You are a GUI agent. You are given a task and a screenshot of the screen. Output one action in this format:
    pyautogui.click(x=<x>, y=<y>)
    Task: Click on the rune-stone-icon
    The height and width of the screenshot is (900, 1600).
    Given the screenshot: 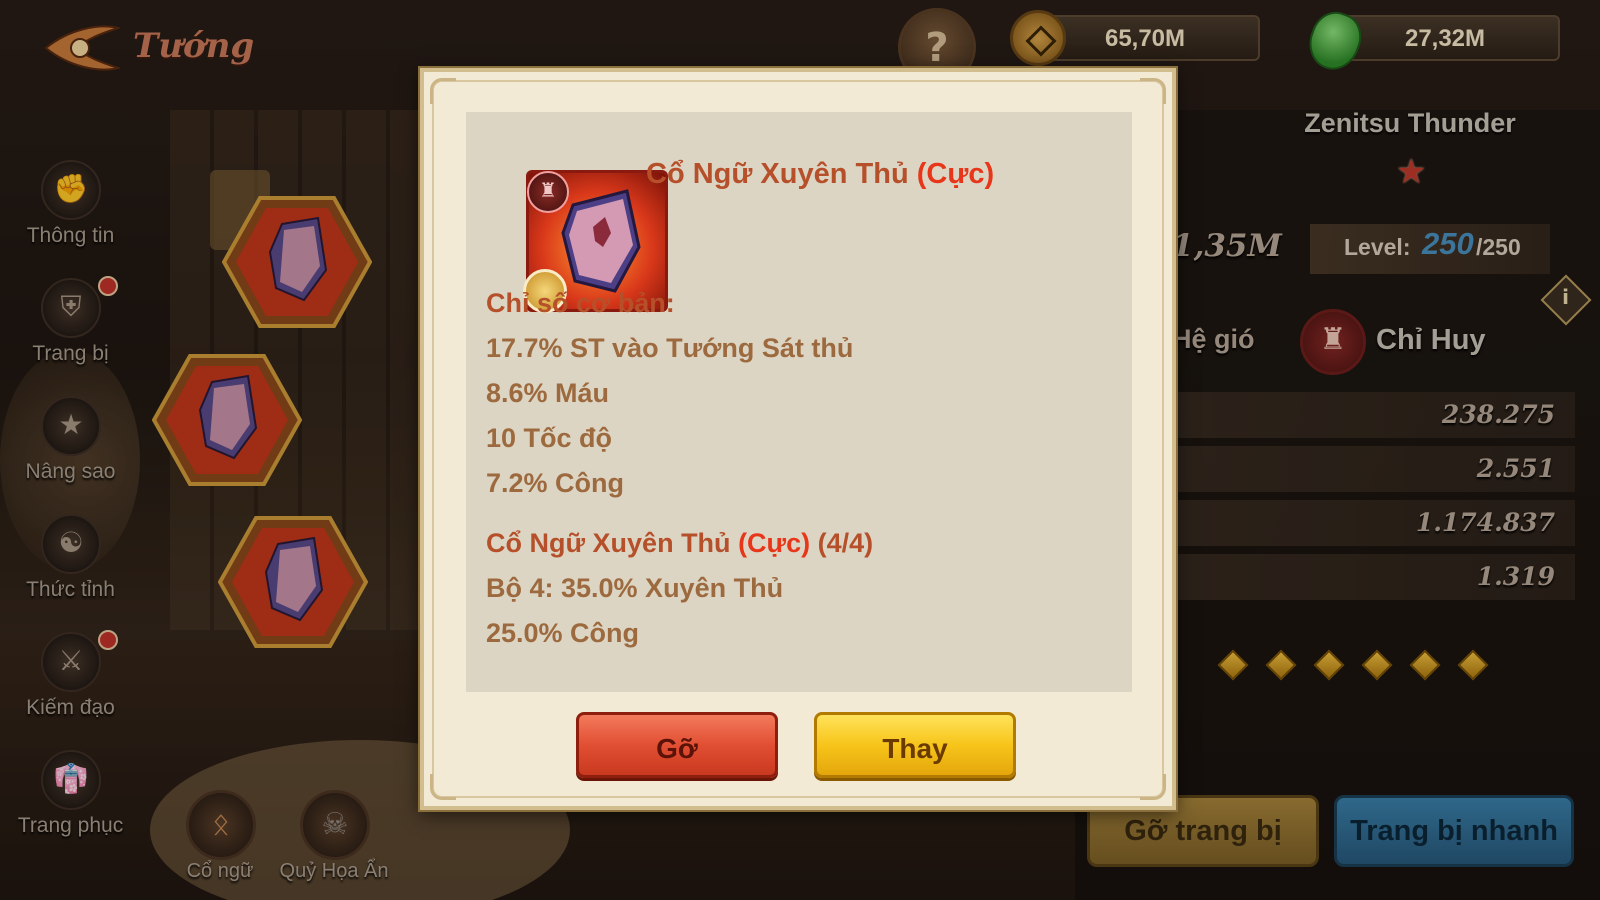 What is the action you would take?
    pyautogui.click(x=601, y=245)
    